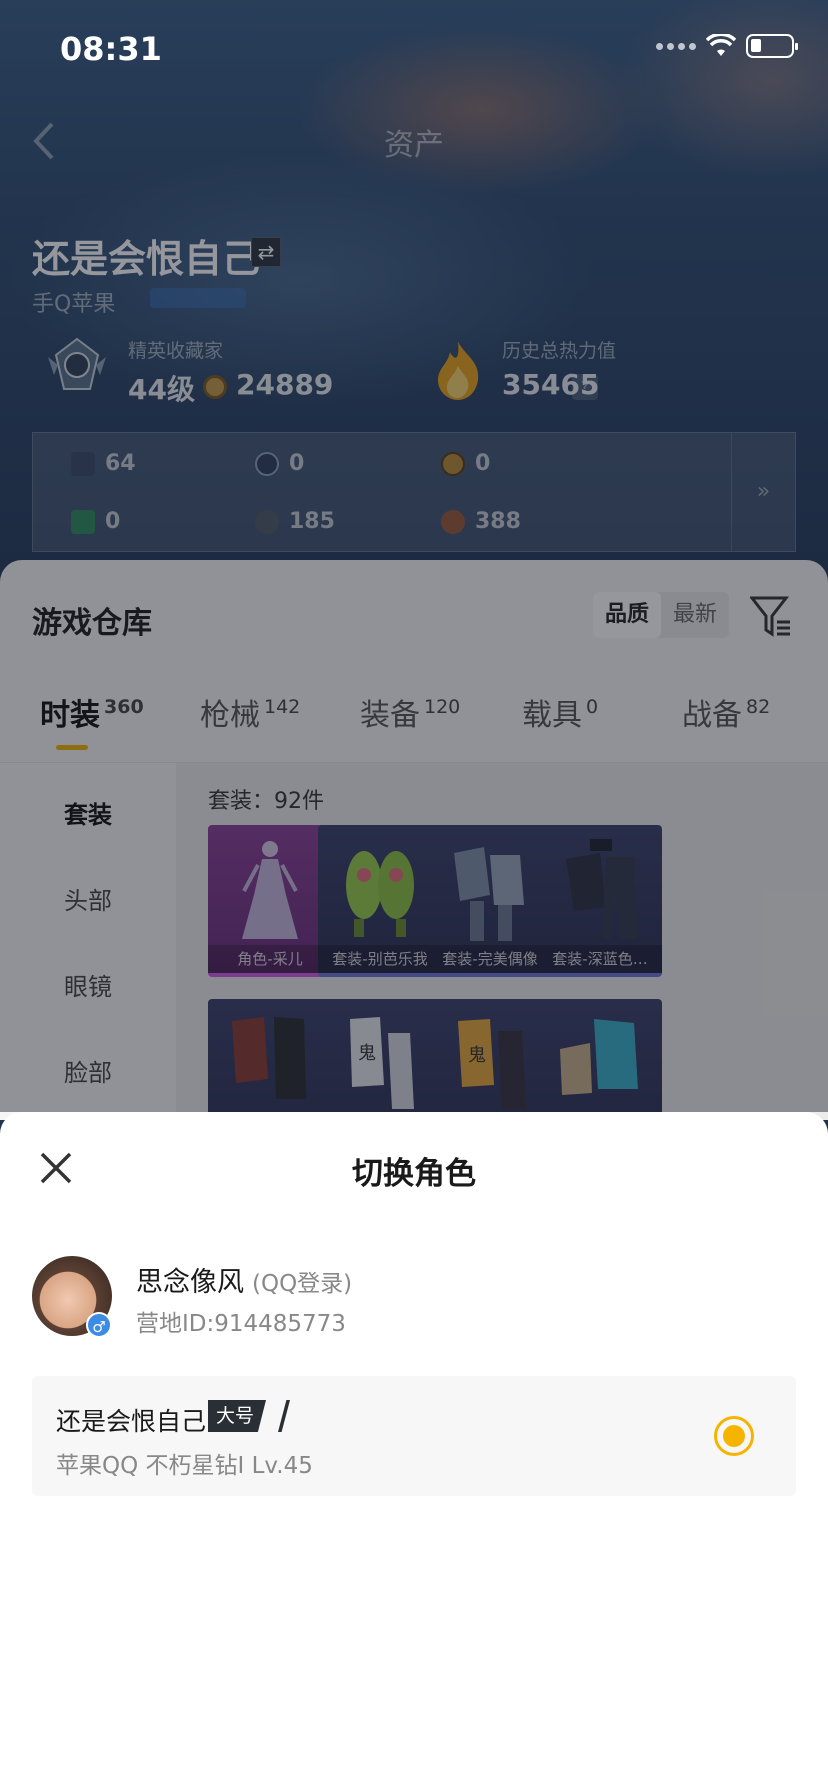 The height and width of the screenshot is (1792, 828). What do you see at coordinates (190, 1282) in the screenshot?
I see `account-name: 思念像风` at bounding box center [190, 1282].